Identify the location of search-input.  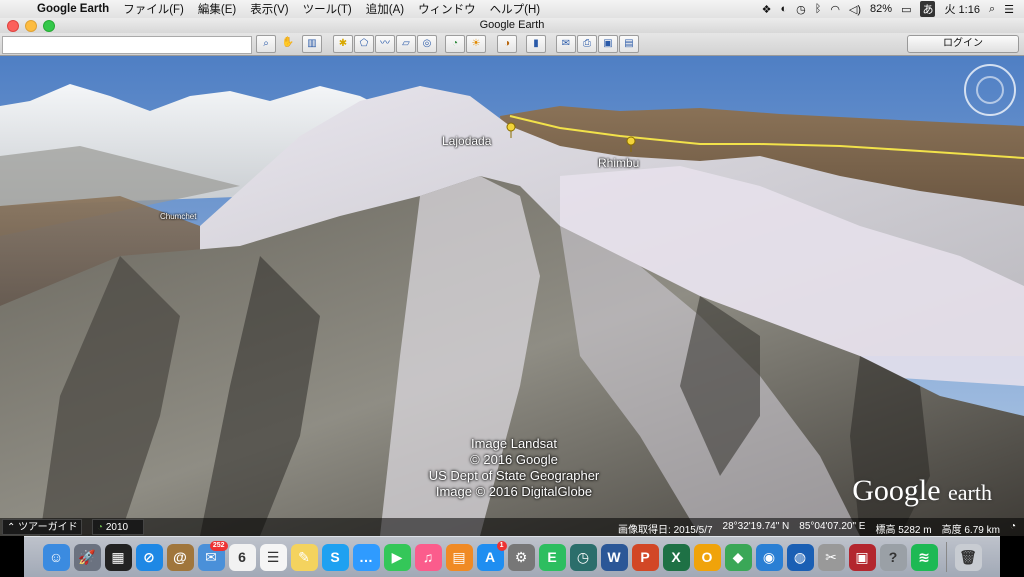
(127, 45).